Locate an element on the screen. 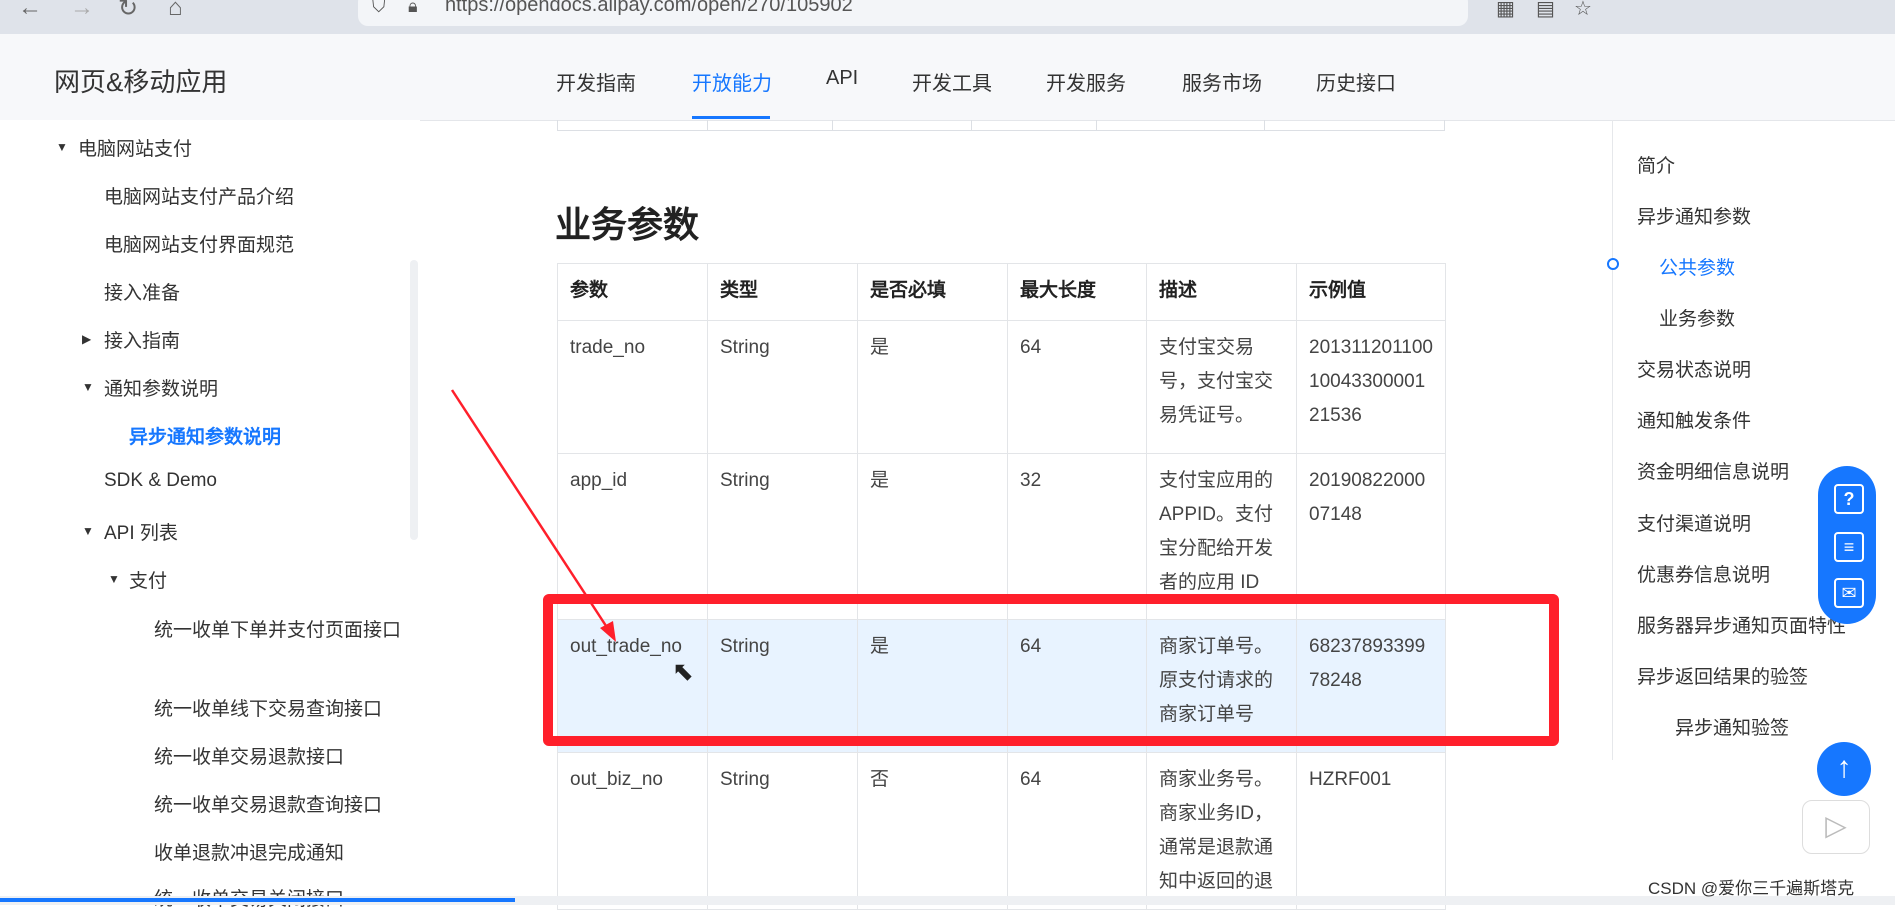 The height and width of the screenshot is (911, 1895). sidebar-item-notify-params: 通知参数说明 is located at coordinates (161, 387).